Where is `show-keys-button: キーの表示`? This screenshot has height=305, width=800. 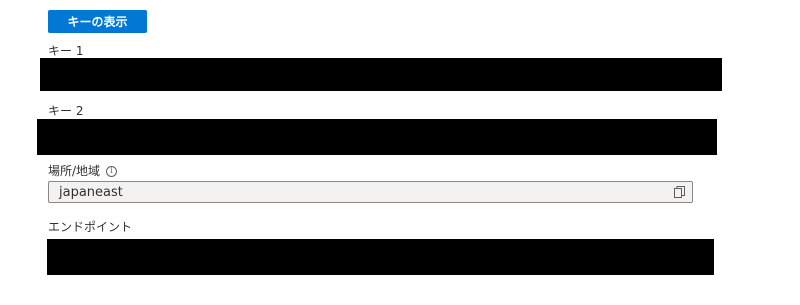 show-keys-button: キーの表示 is located at coordinates (97, 21).